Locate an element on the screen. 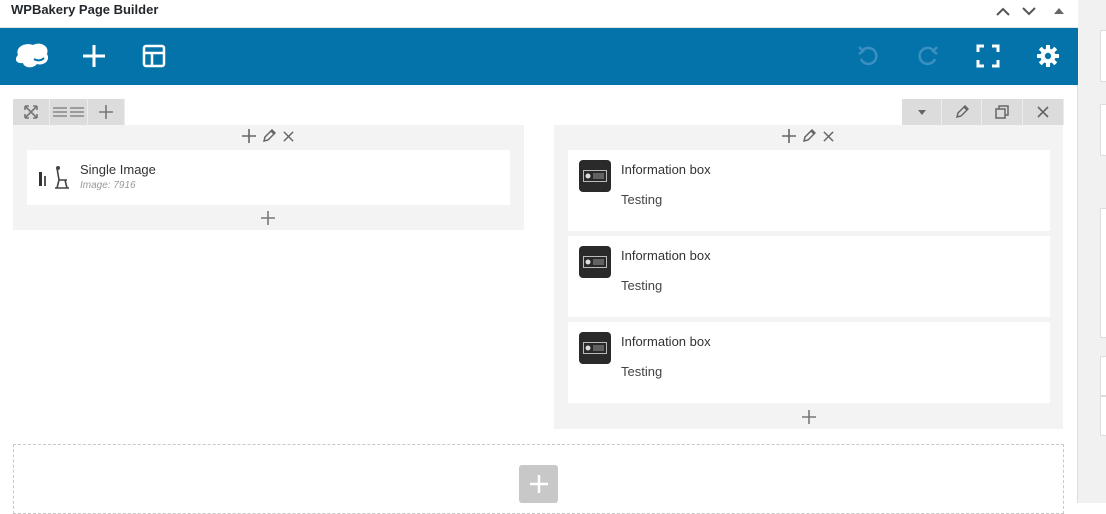  row-controls-right is located at coordinates (983, 112).